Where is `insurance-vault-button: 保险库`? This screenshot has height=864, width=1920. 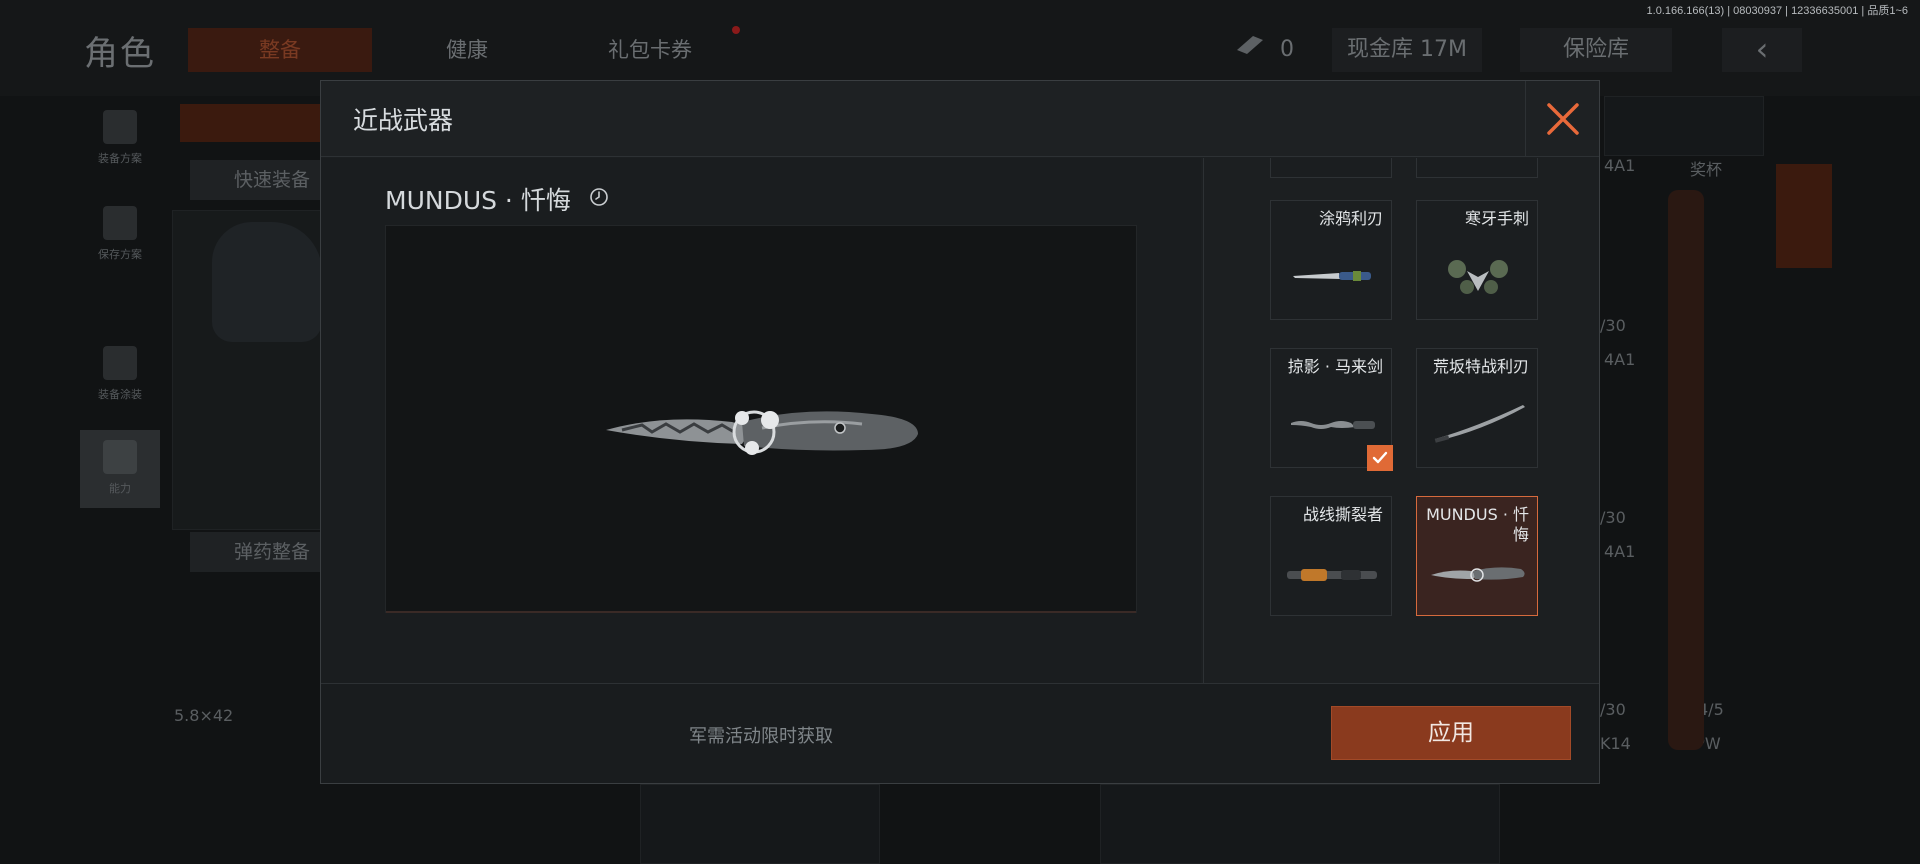
insurance-vault-button: 保险库 is located at coordinates (1596, 50).